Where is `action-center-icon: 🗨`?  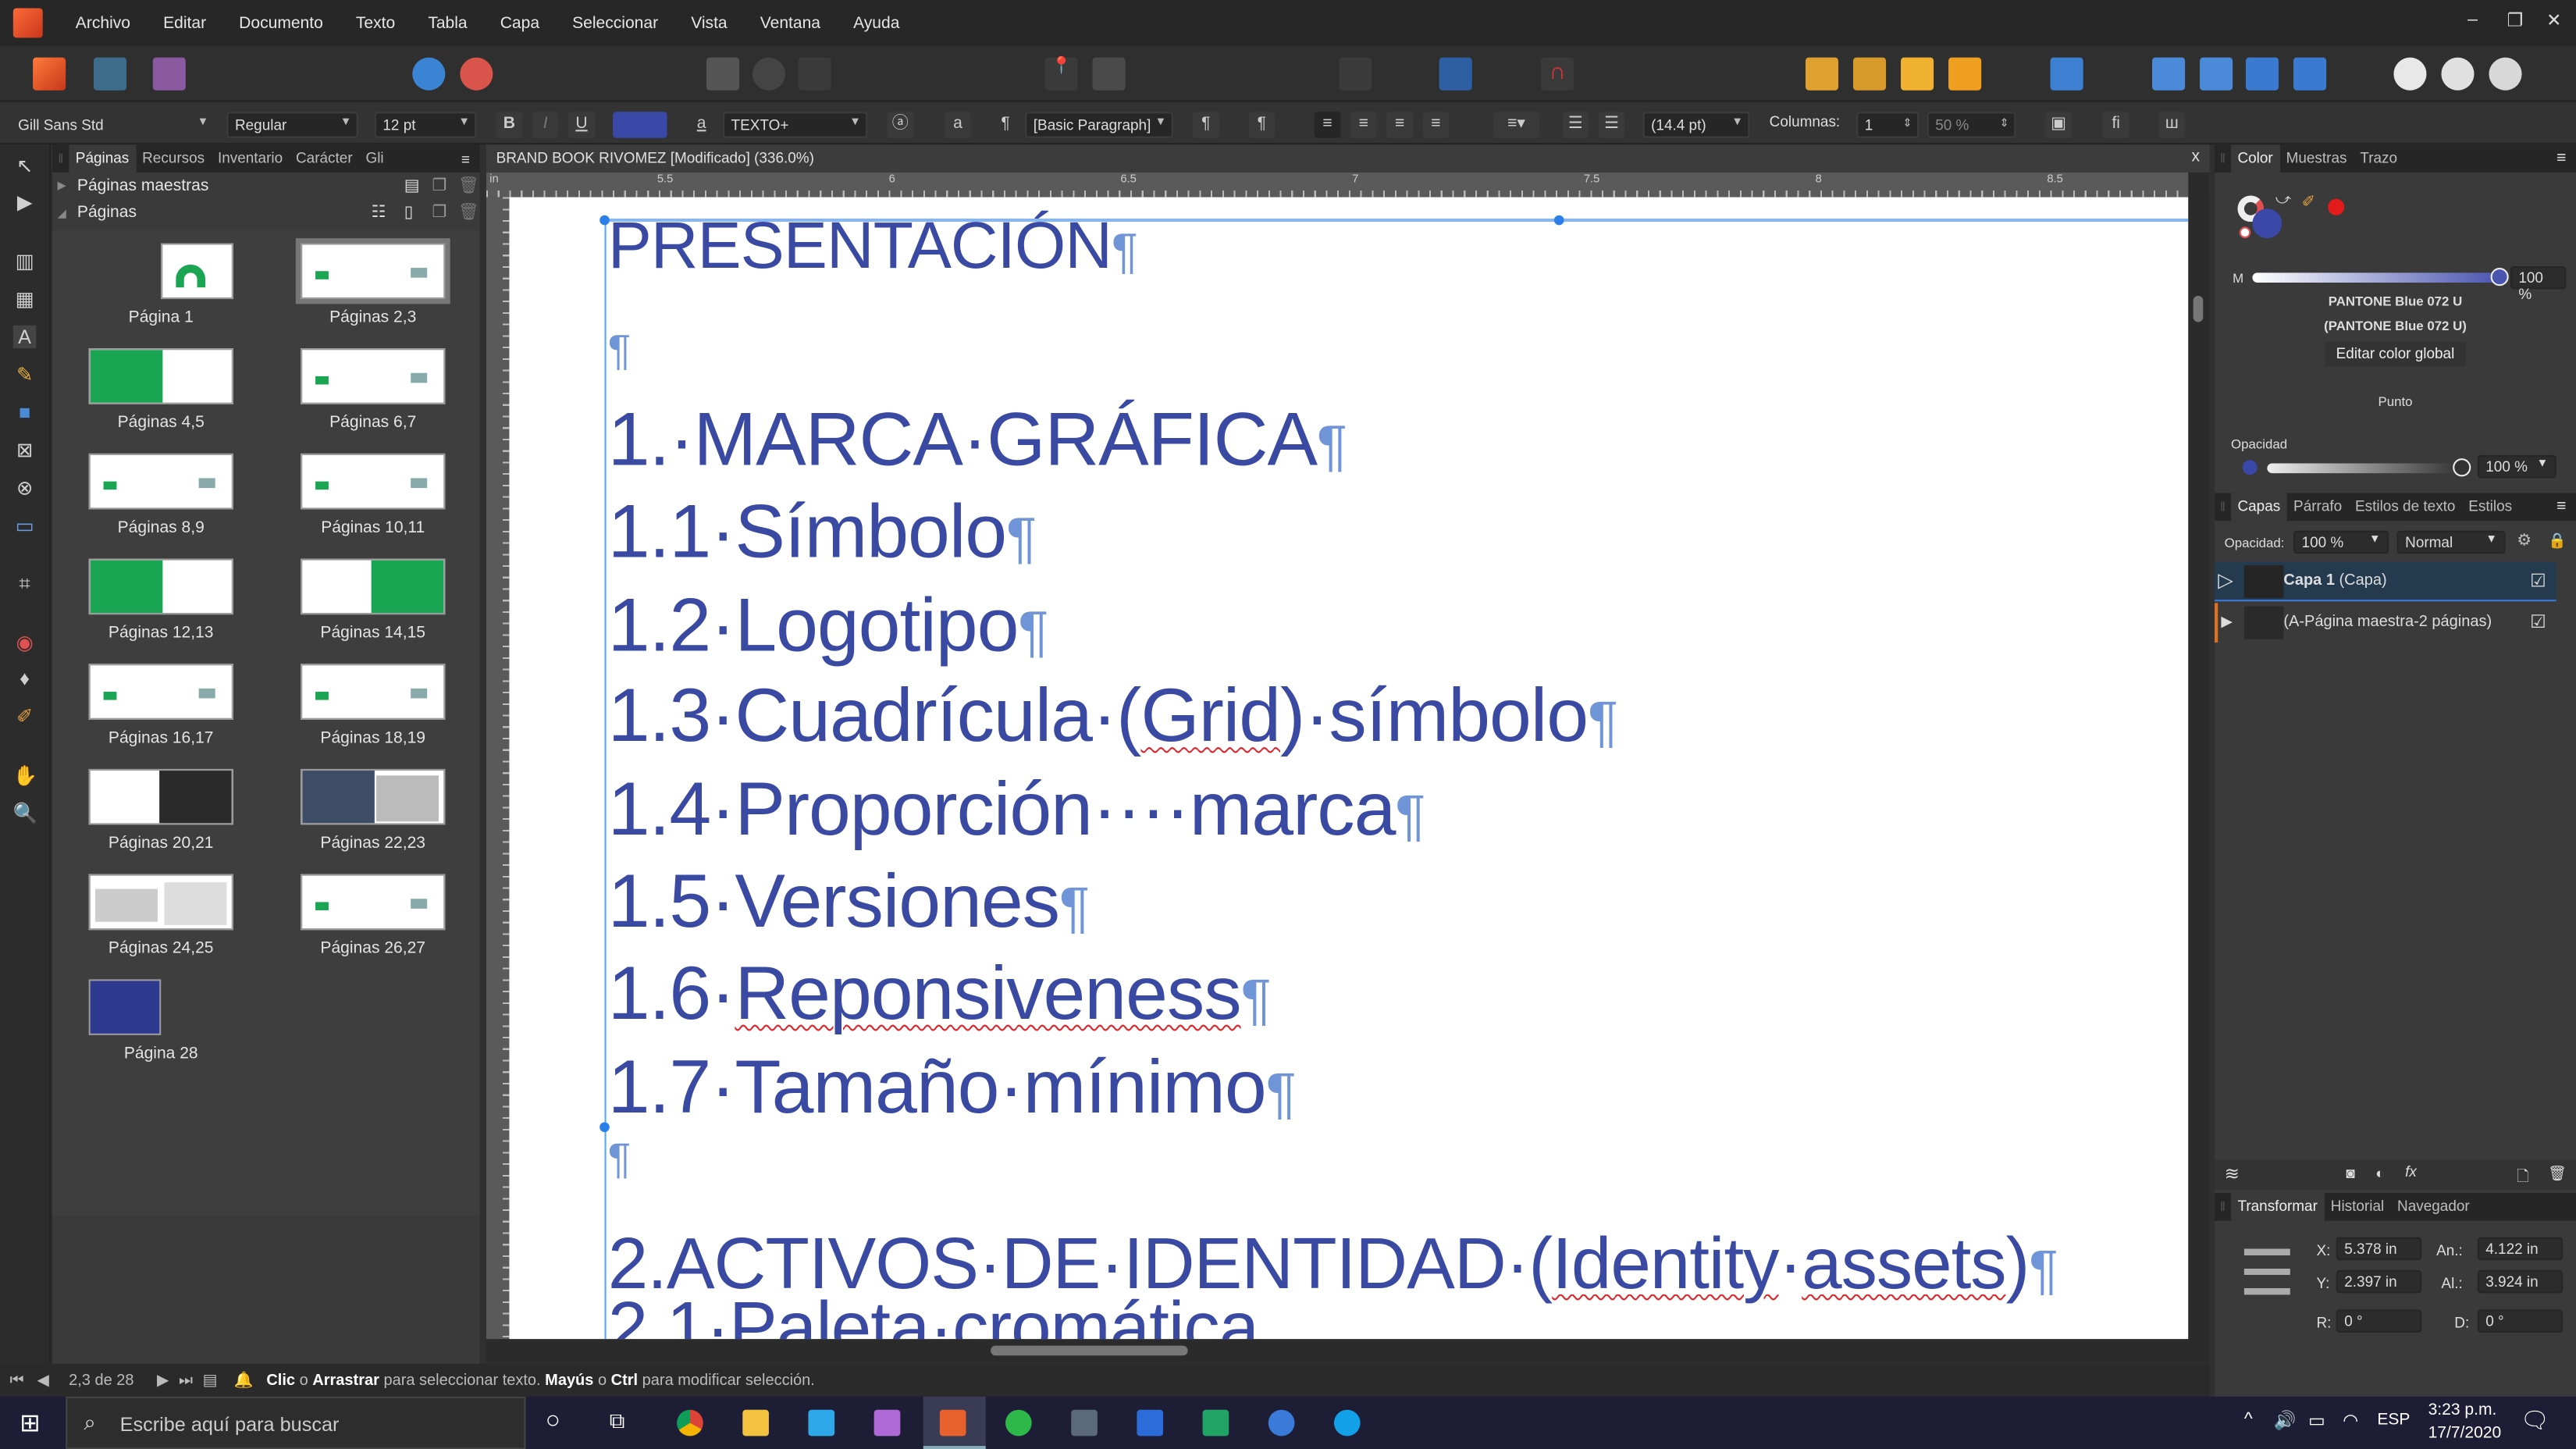 action-center-icon: 🗨 is located at coordinates (2534, 1421).